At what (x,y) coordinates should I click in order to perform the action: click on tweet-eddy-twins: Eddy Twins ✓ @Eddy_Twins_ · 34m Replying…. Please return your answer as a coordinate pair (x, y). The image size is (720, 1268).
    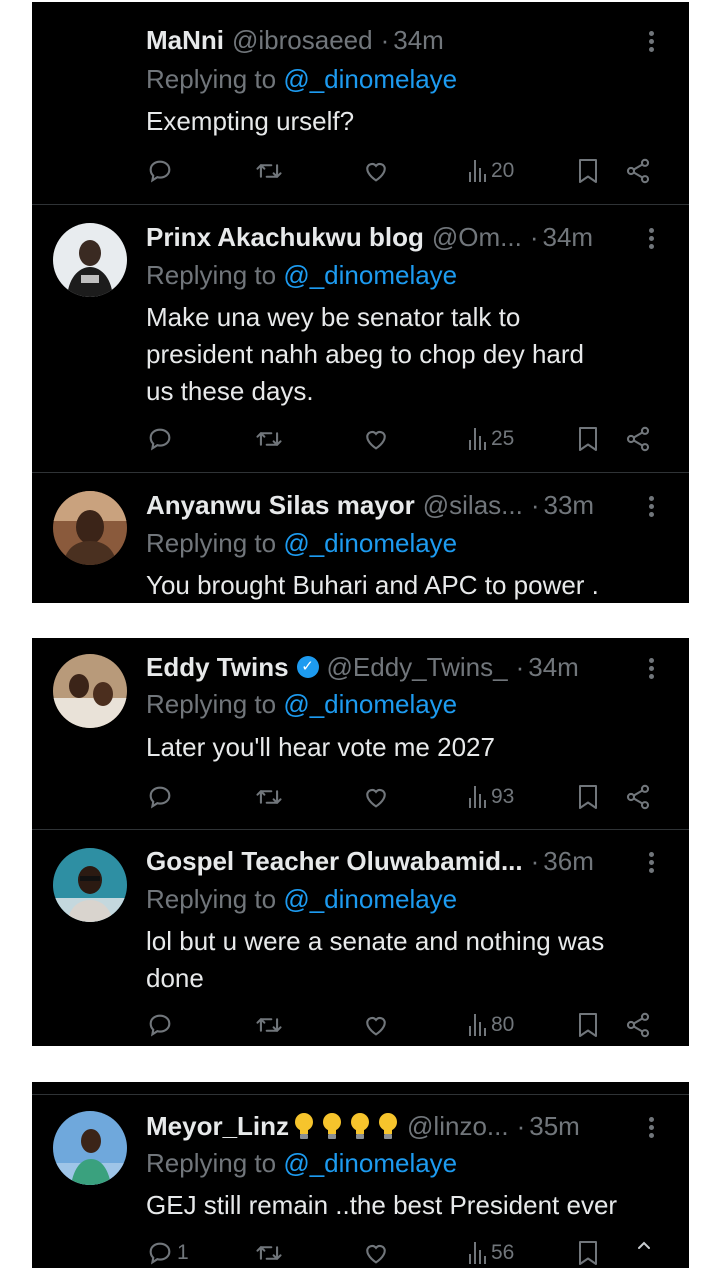
    Looking at the image, I should click on (360, 733).